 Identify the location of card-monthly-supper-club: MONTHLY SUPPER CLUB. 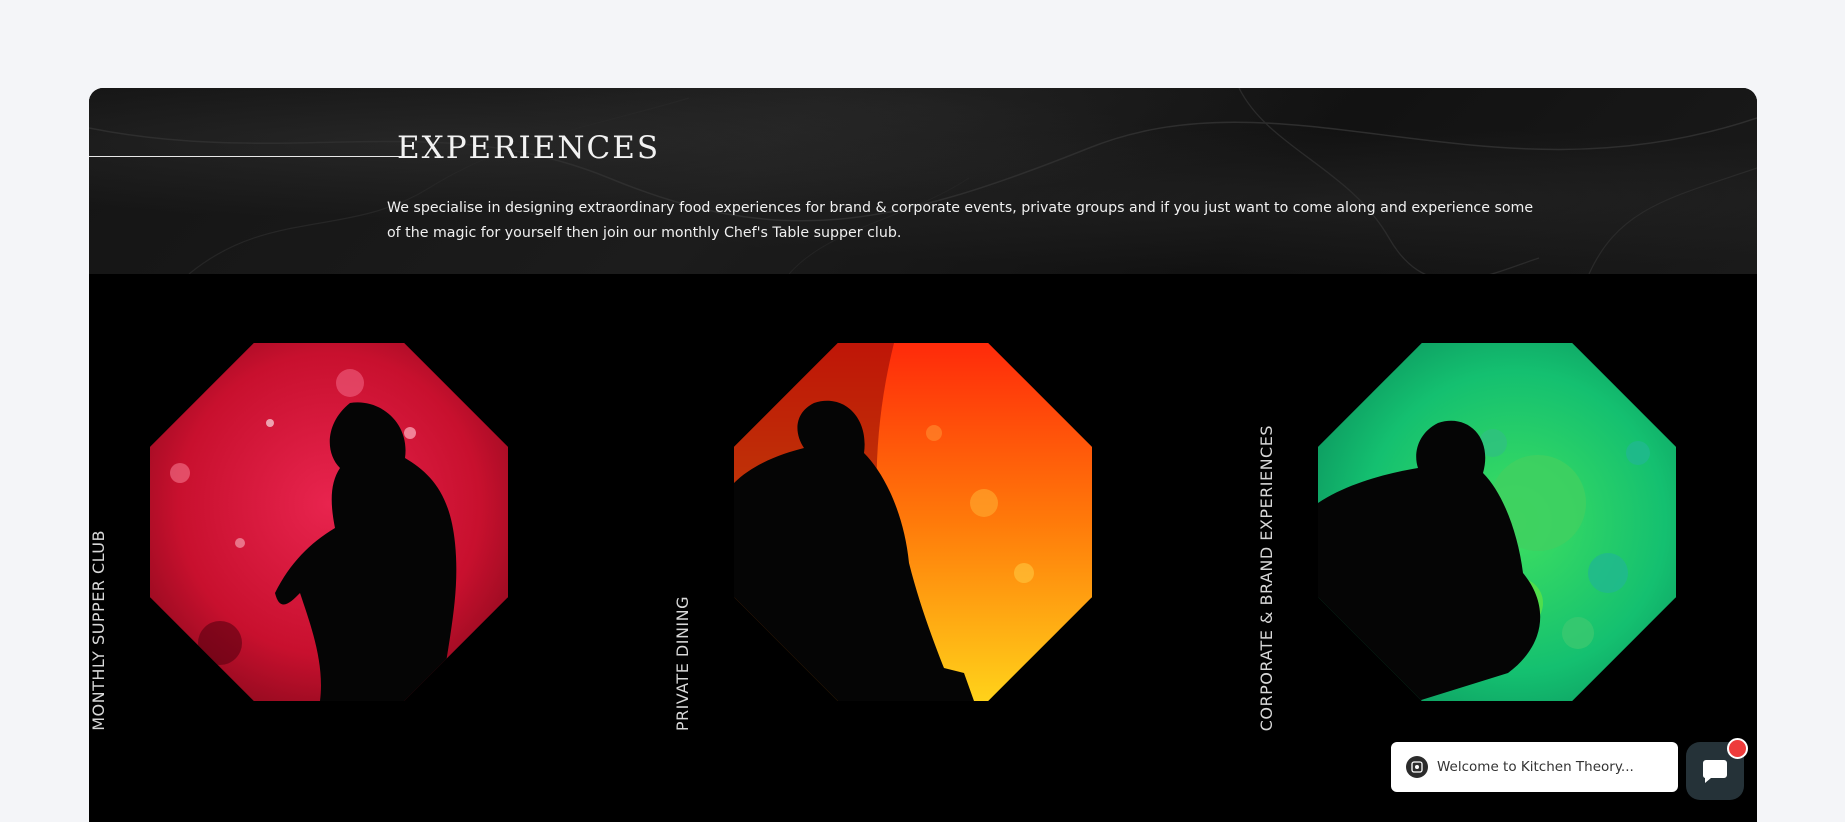
(299, 538).